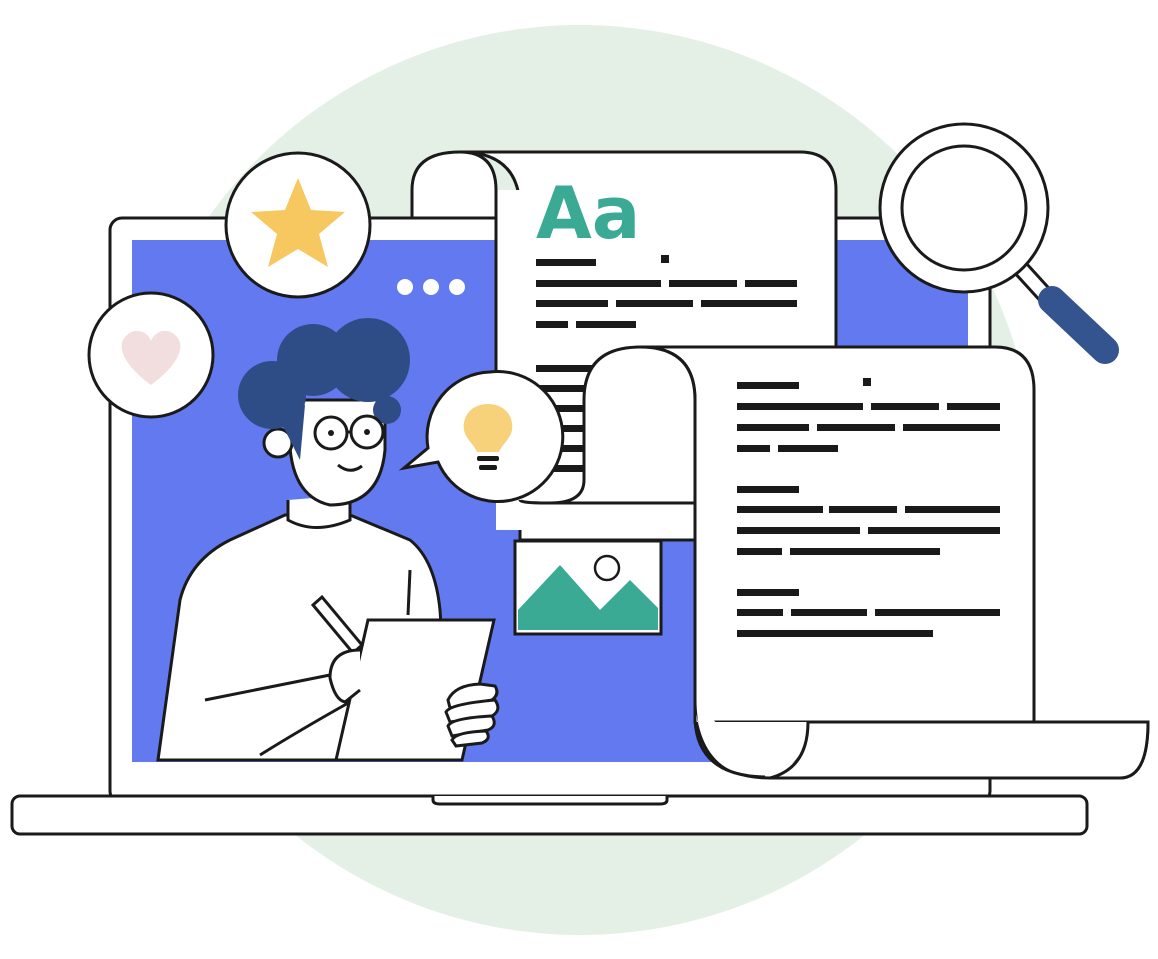 This screenshot has height=959, width=1158. Describe the element at coordinates (151, 355) in the screenshot. I see `heart-icon` at that location.